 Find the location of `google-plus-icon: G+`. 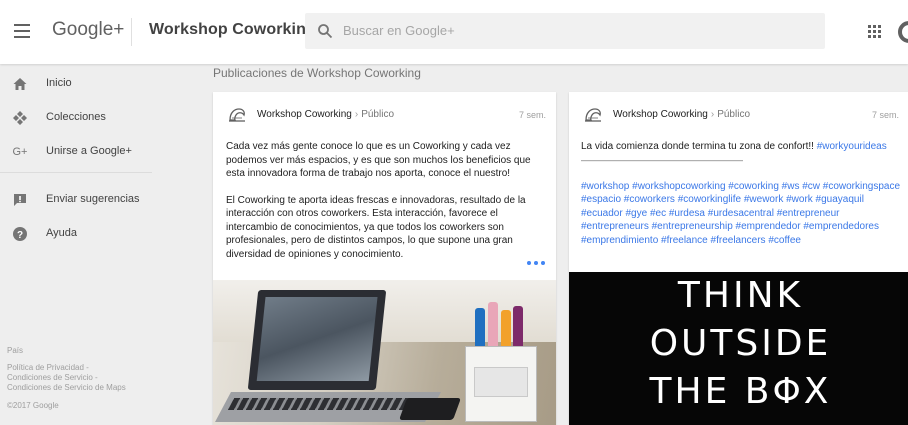

google-plus-icon: G+ is located at coordinates (20, 152).